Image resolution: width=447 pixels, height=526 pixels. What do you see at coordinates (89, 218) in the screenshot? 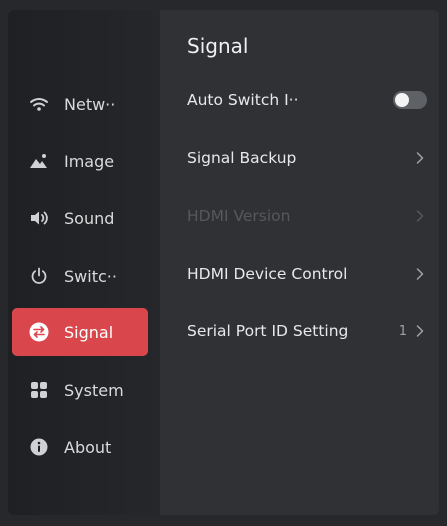
I see `sidebar-item-label: Sound` at bounding box center [89, 218].